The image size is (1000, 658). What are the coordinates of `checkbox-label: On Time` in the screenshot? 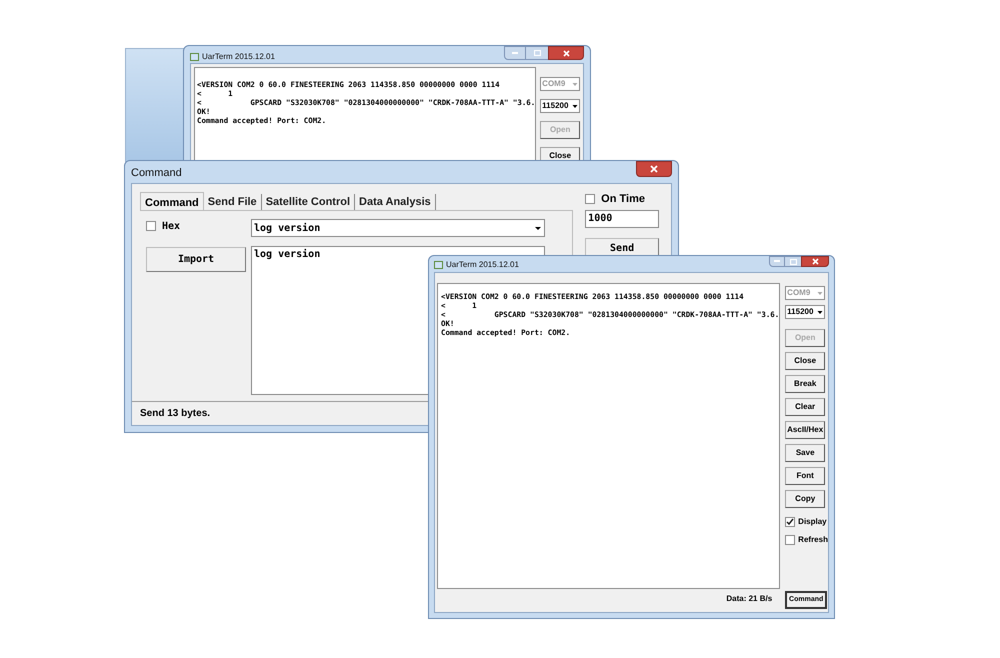 It's located at (623, 199).